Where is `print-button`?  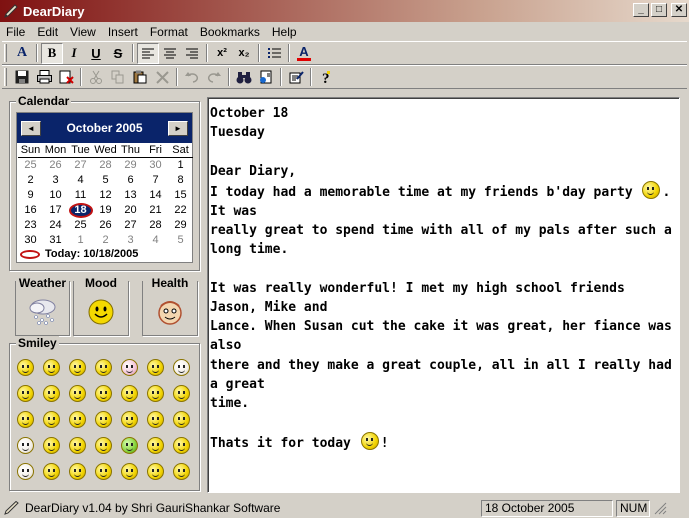 print-button is located at coordinates (44, 77).